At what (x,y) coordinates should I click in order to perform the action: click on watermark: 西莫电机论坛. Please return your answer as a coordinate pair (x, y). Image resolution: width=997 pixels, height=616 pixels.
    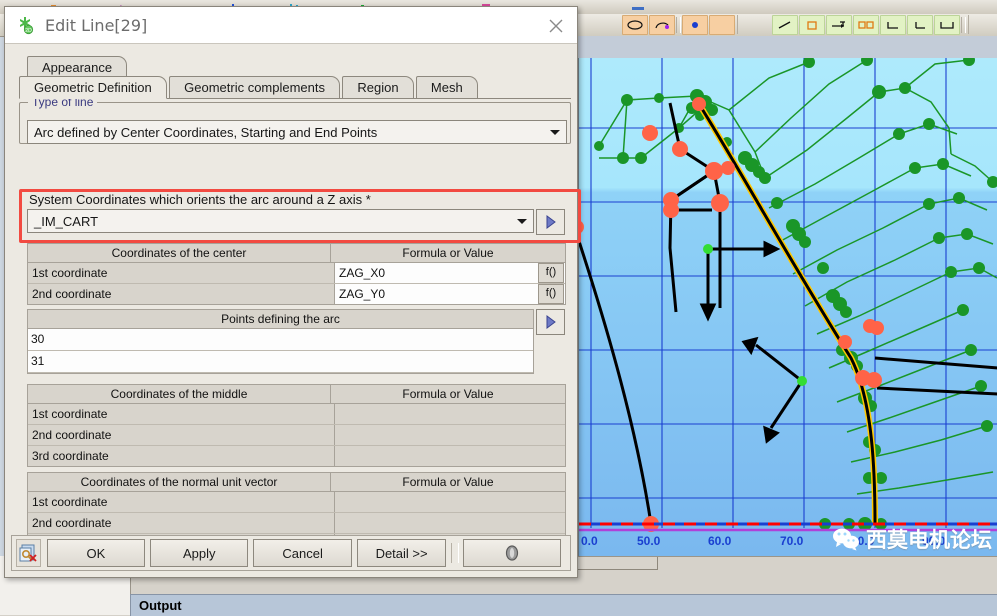
    Looking at the image, I should click on (912, 539).